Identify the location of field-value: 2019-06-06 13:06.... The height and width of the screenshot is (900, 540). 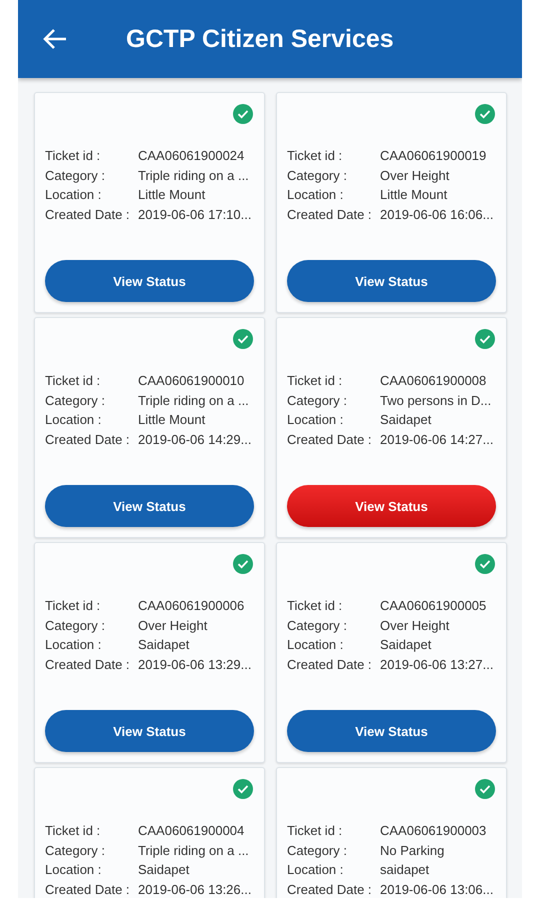
(436, 889).